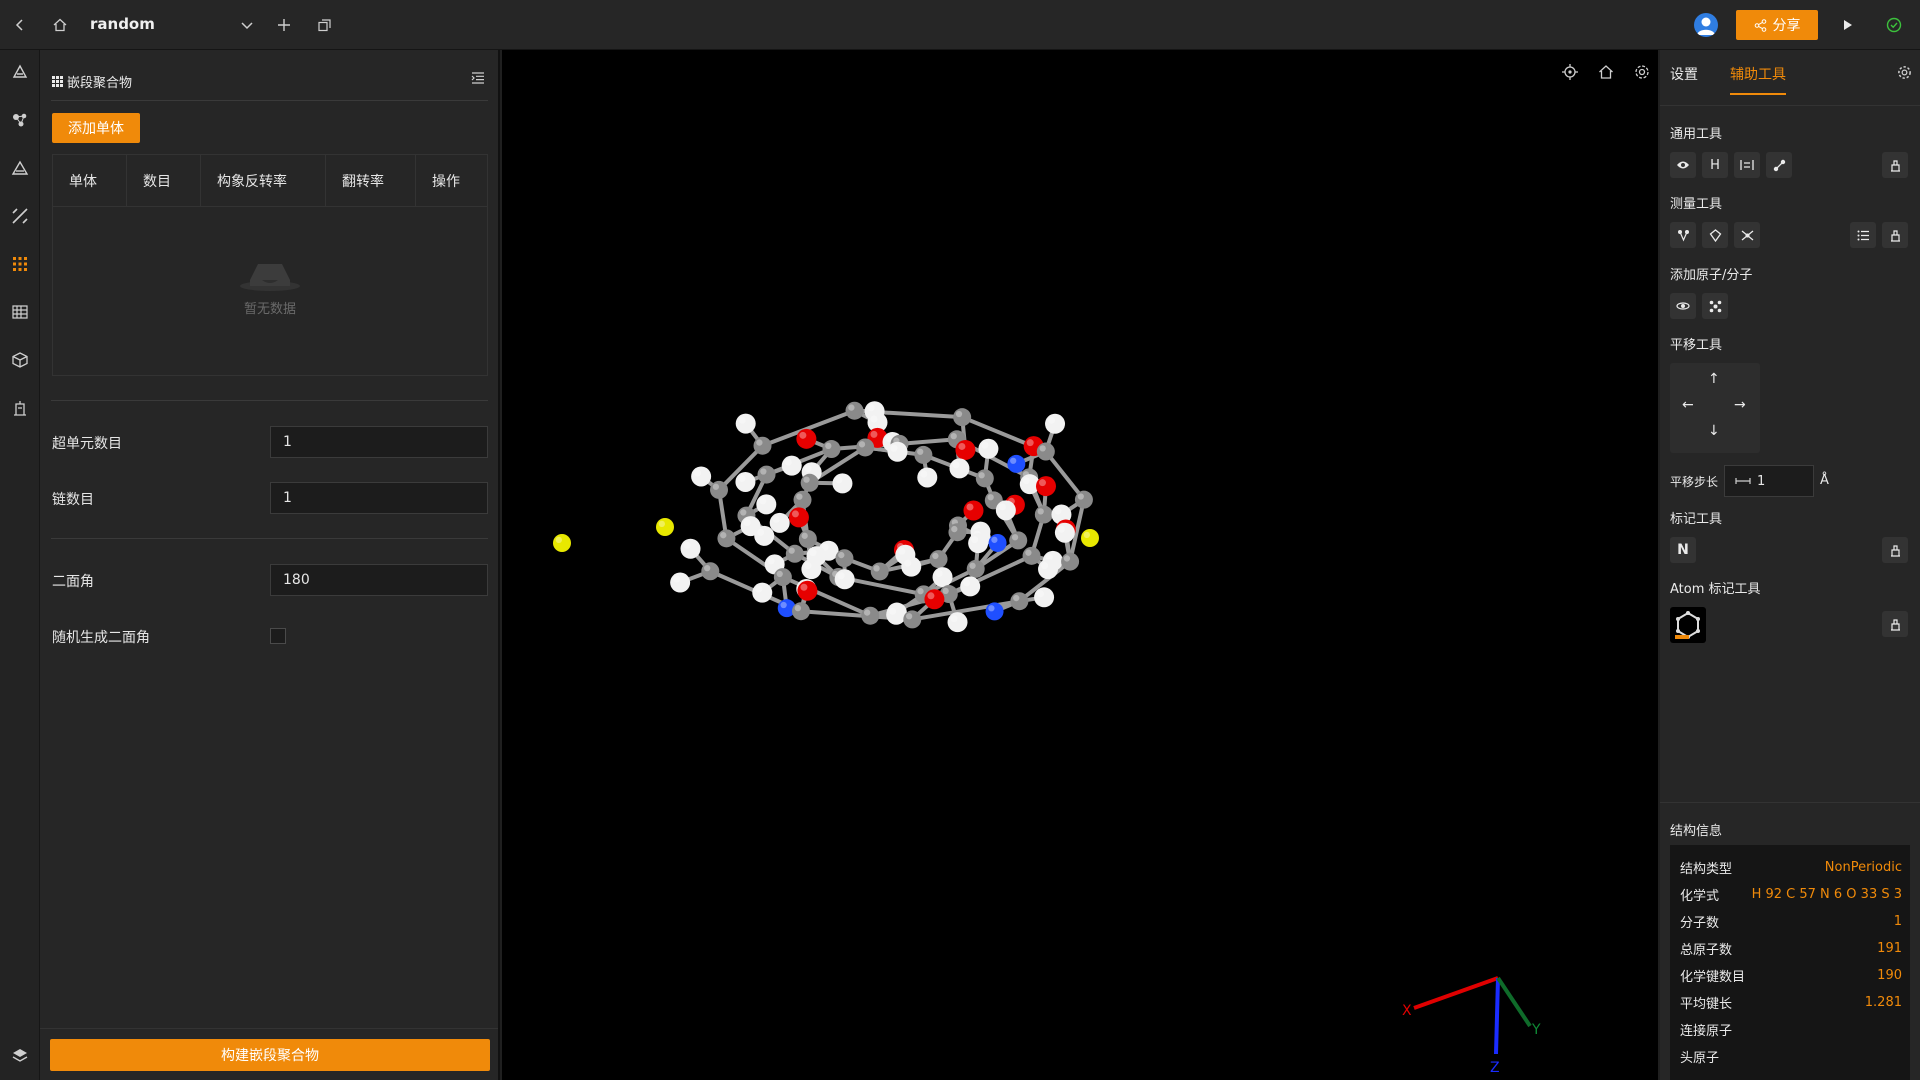 Image resolution: width=1920 pixels, height=1080 pixels. I want to click on interface-icon, so click(20, 216).